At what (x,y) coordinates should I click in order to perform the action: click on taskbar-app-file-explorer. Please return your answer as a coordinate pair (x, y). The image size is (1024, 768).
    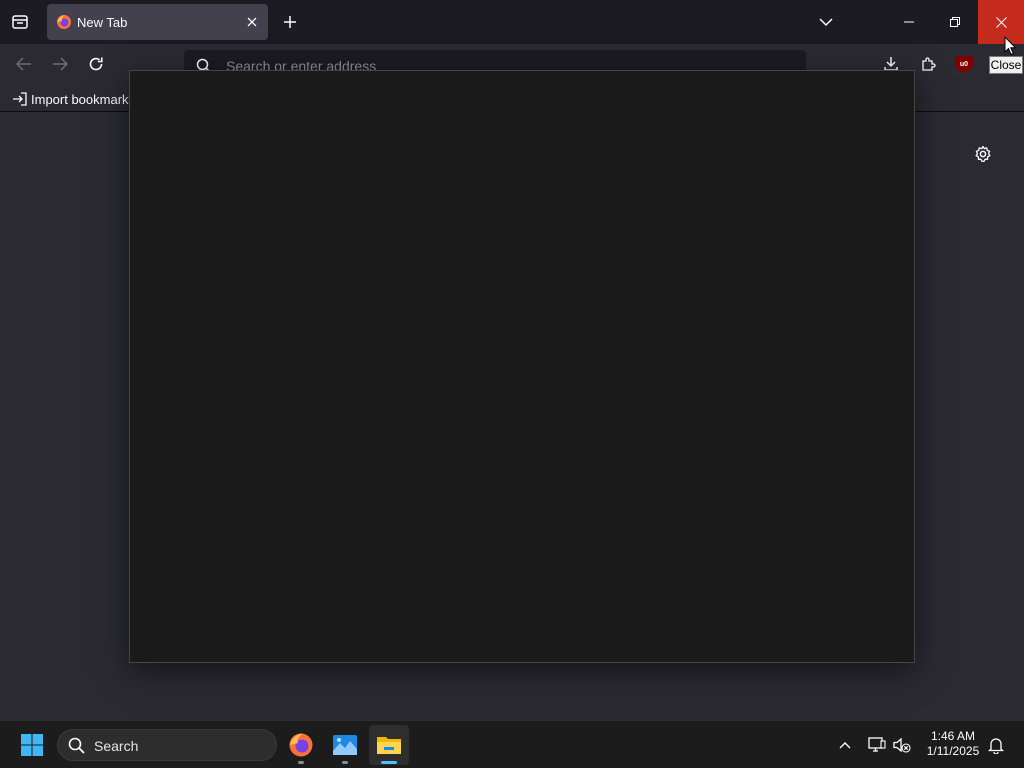
    Looking at the image, I should click on (389, 745).